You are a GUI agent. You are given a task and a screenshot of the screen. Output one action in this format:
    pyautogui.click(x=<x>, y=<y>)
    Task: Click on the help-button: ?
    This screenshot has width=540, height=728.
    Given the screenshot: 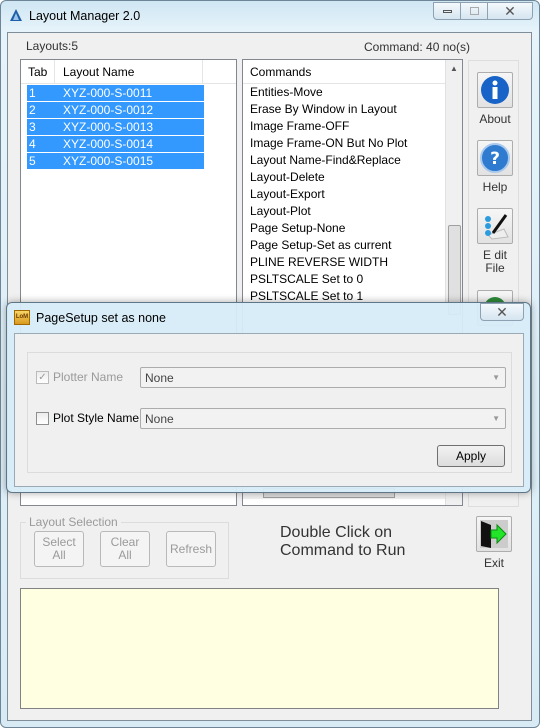 What is the action you would take?
    pyautogui.click(x=495, y=158)
    